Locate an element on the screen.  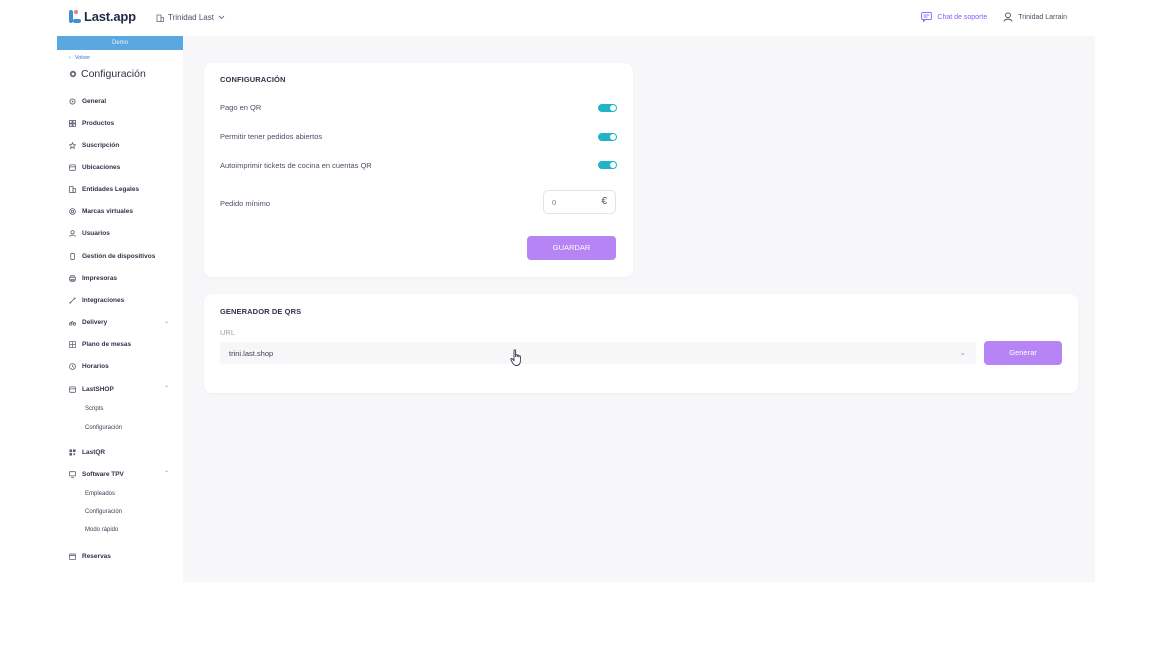
chat-icon is located at coordinates (927, 17).